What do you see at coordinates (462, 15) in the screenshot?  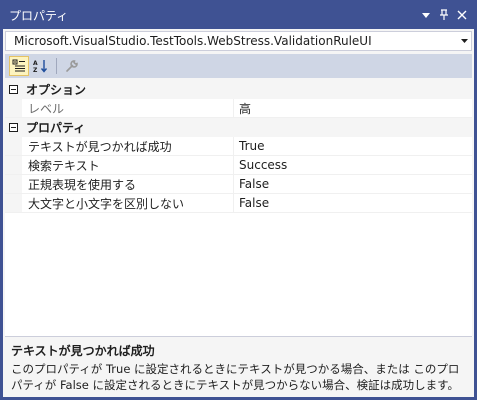 I see `close-icon` at bounding box center [462, 15].